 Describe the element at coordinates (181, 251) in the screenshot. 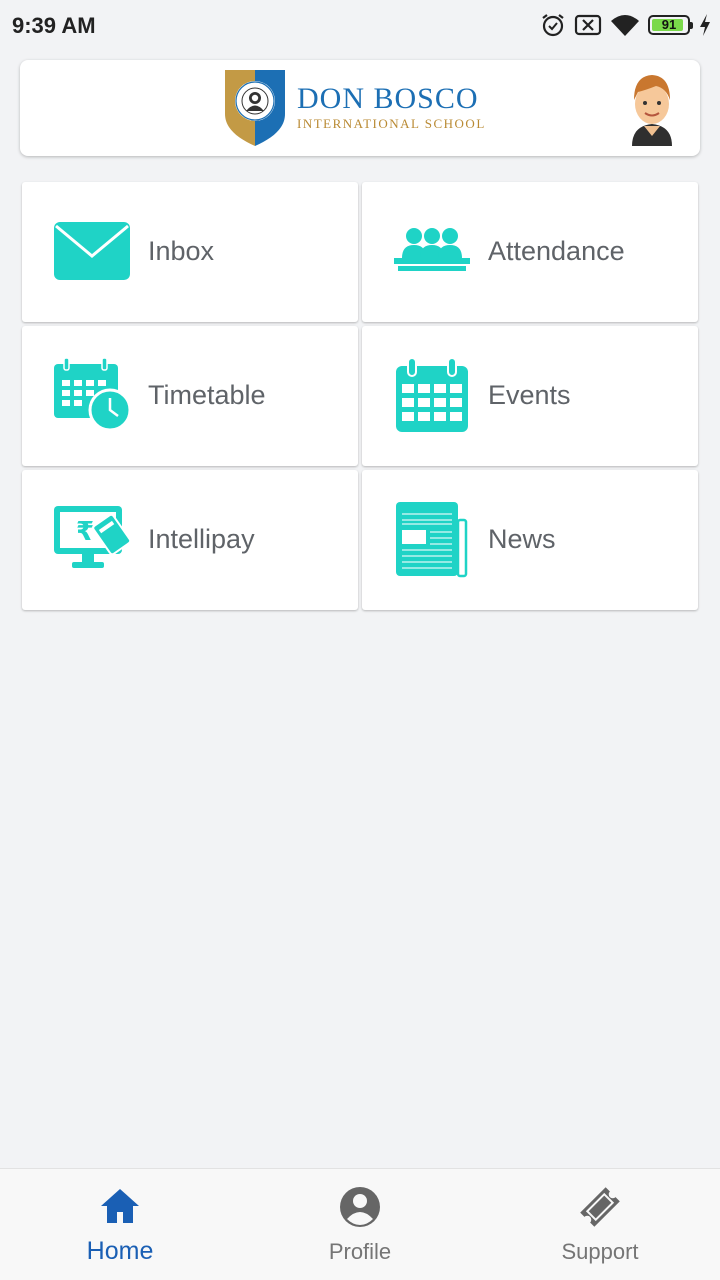

I see `tile-label: Inbox` at that location.